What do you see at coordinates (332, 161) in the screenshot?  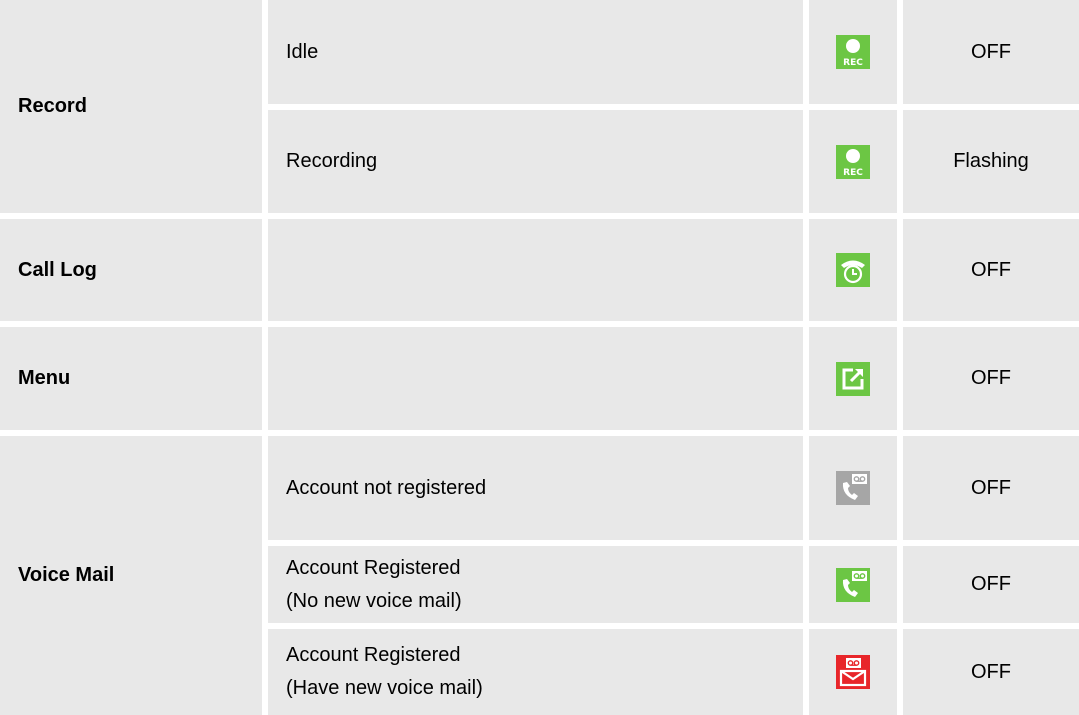 I see `state-desc: Recording` at bounding box center [332, 161].